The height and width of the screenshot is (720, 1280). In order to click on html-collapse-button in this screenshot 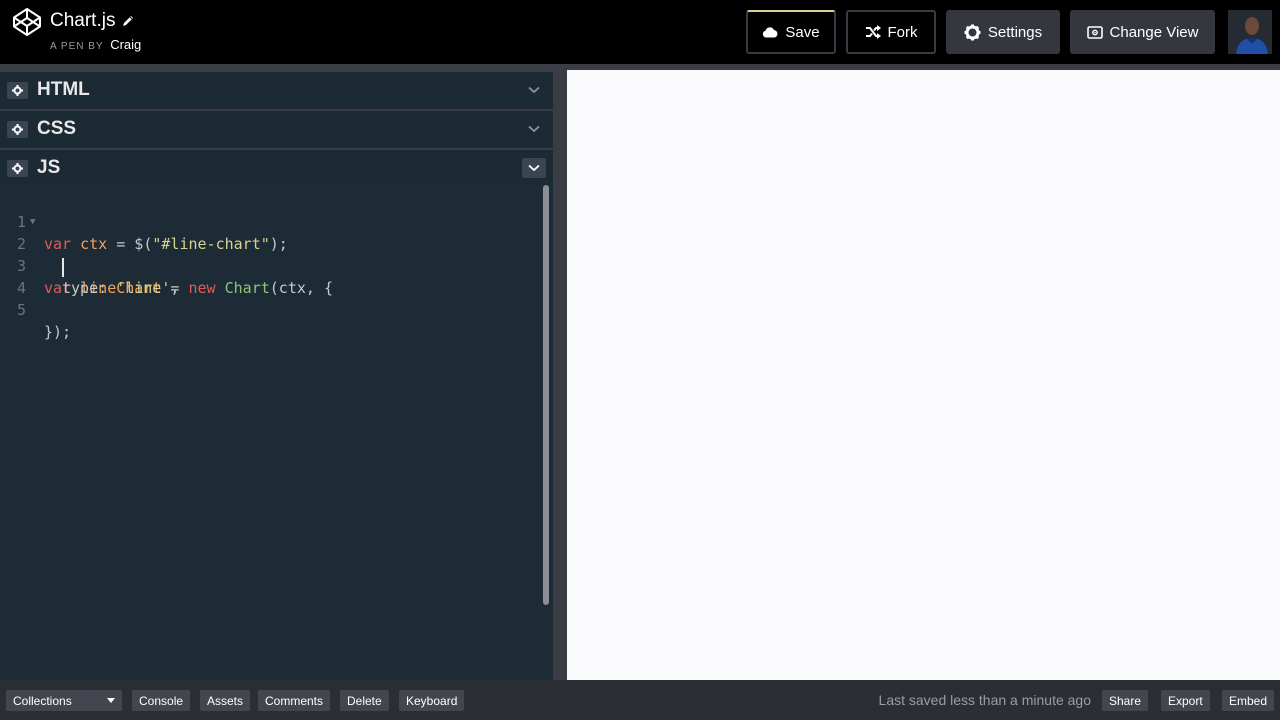, I will do `click(534, 90)`.